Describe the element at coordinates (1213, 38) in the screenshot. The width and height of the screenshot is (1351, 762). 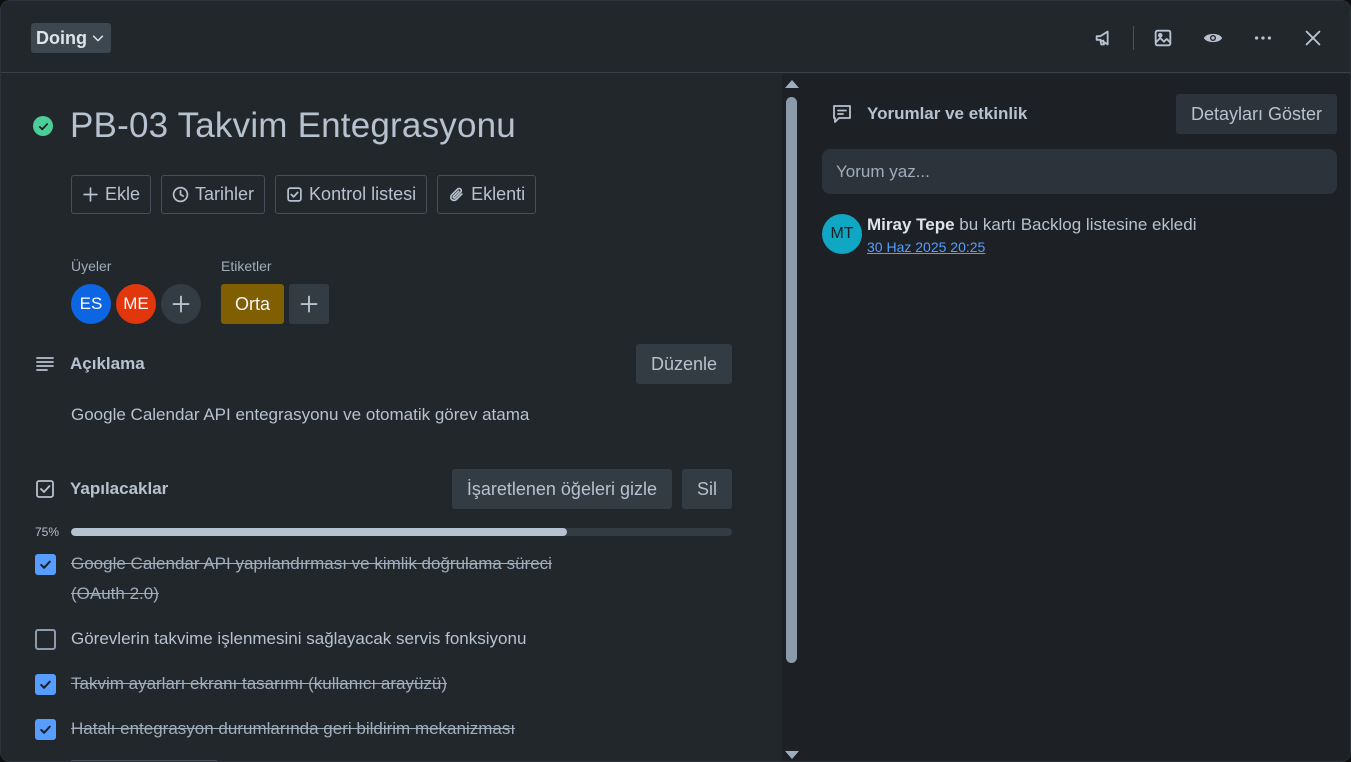
I see `eye-icon` at that location.